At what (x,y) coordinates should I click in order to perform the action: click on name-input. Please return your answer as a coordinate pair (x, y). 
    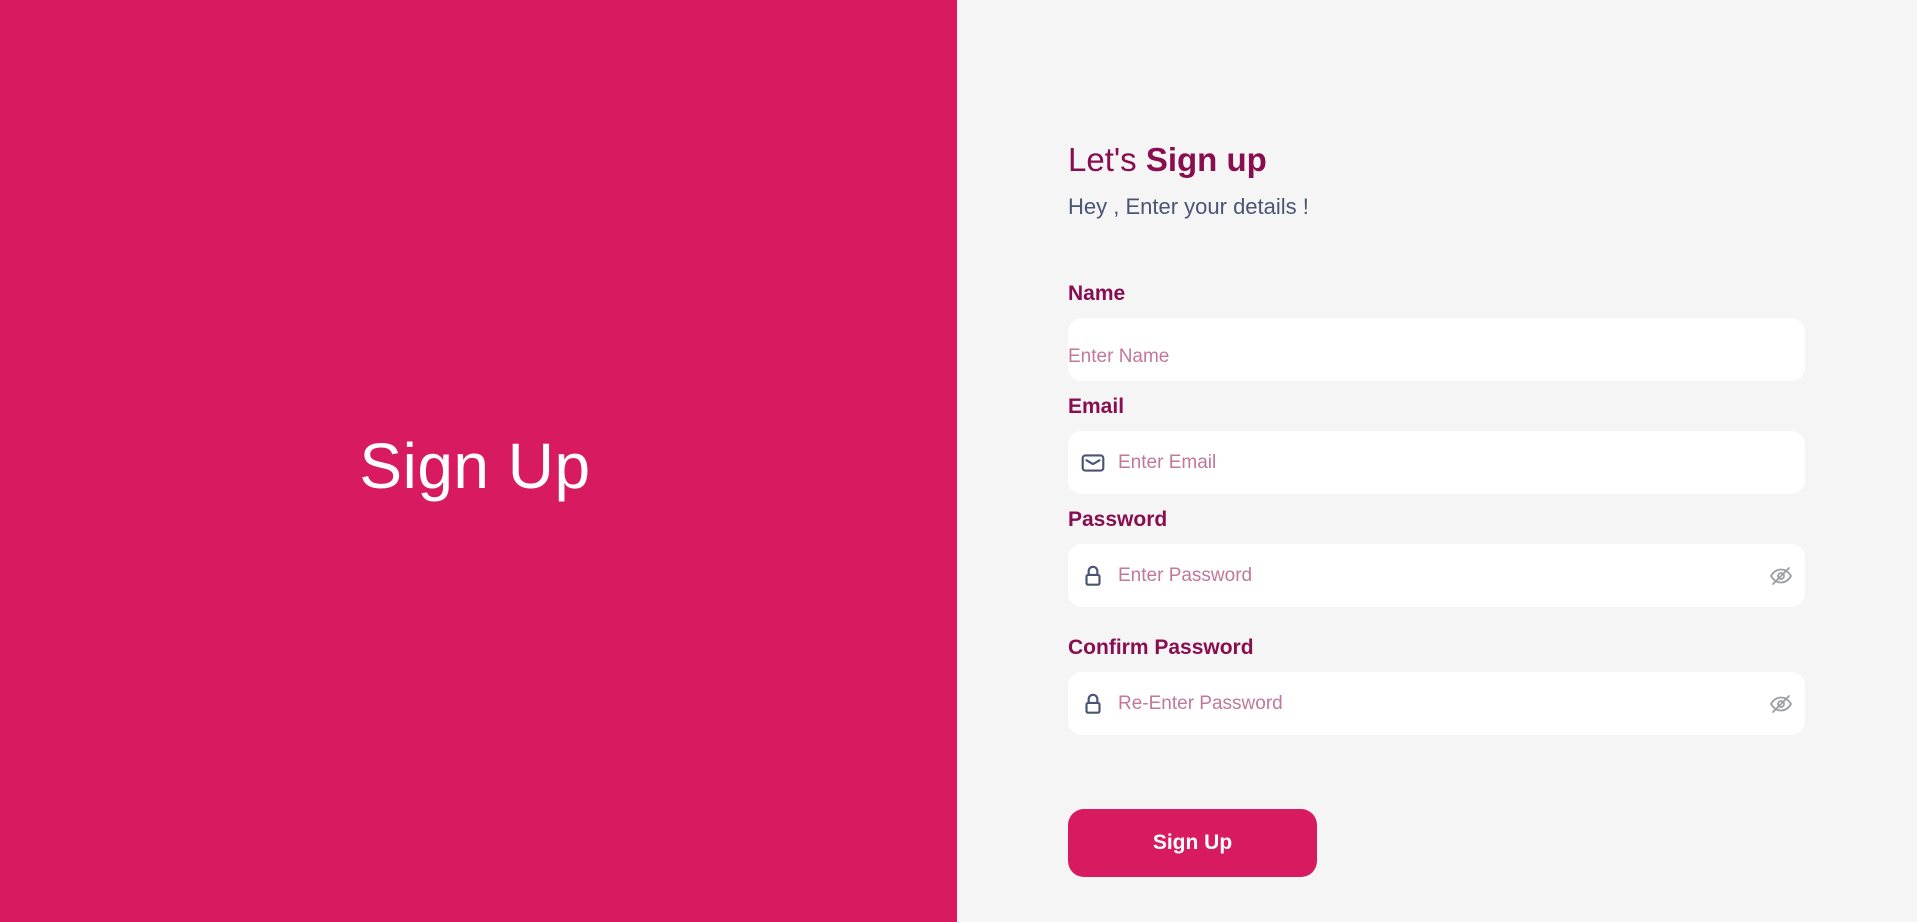
    Looking at the image, I should click on (1428, 349).